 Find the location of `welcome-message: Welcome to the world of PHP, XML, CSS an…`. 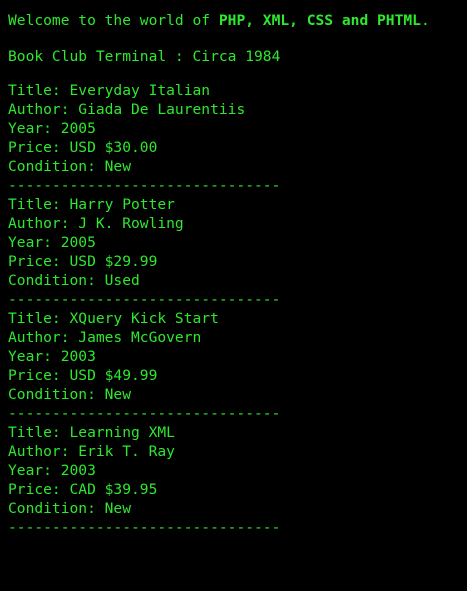

welcome-message: Welcome to the world of PHP, XML, CSS an… is located at coordinates (233, 20).